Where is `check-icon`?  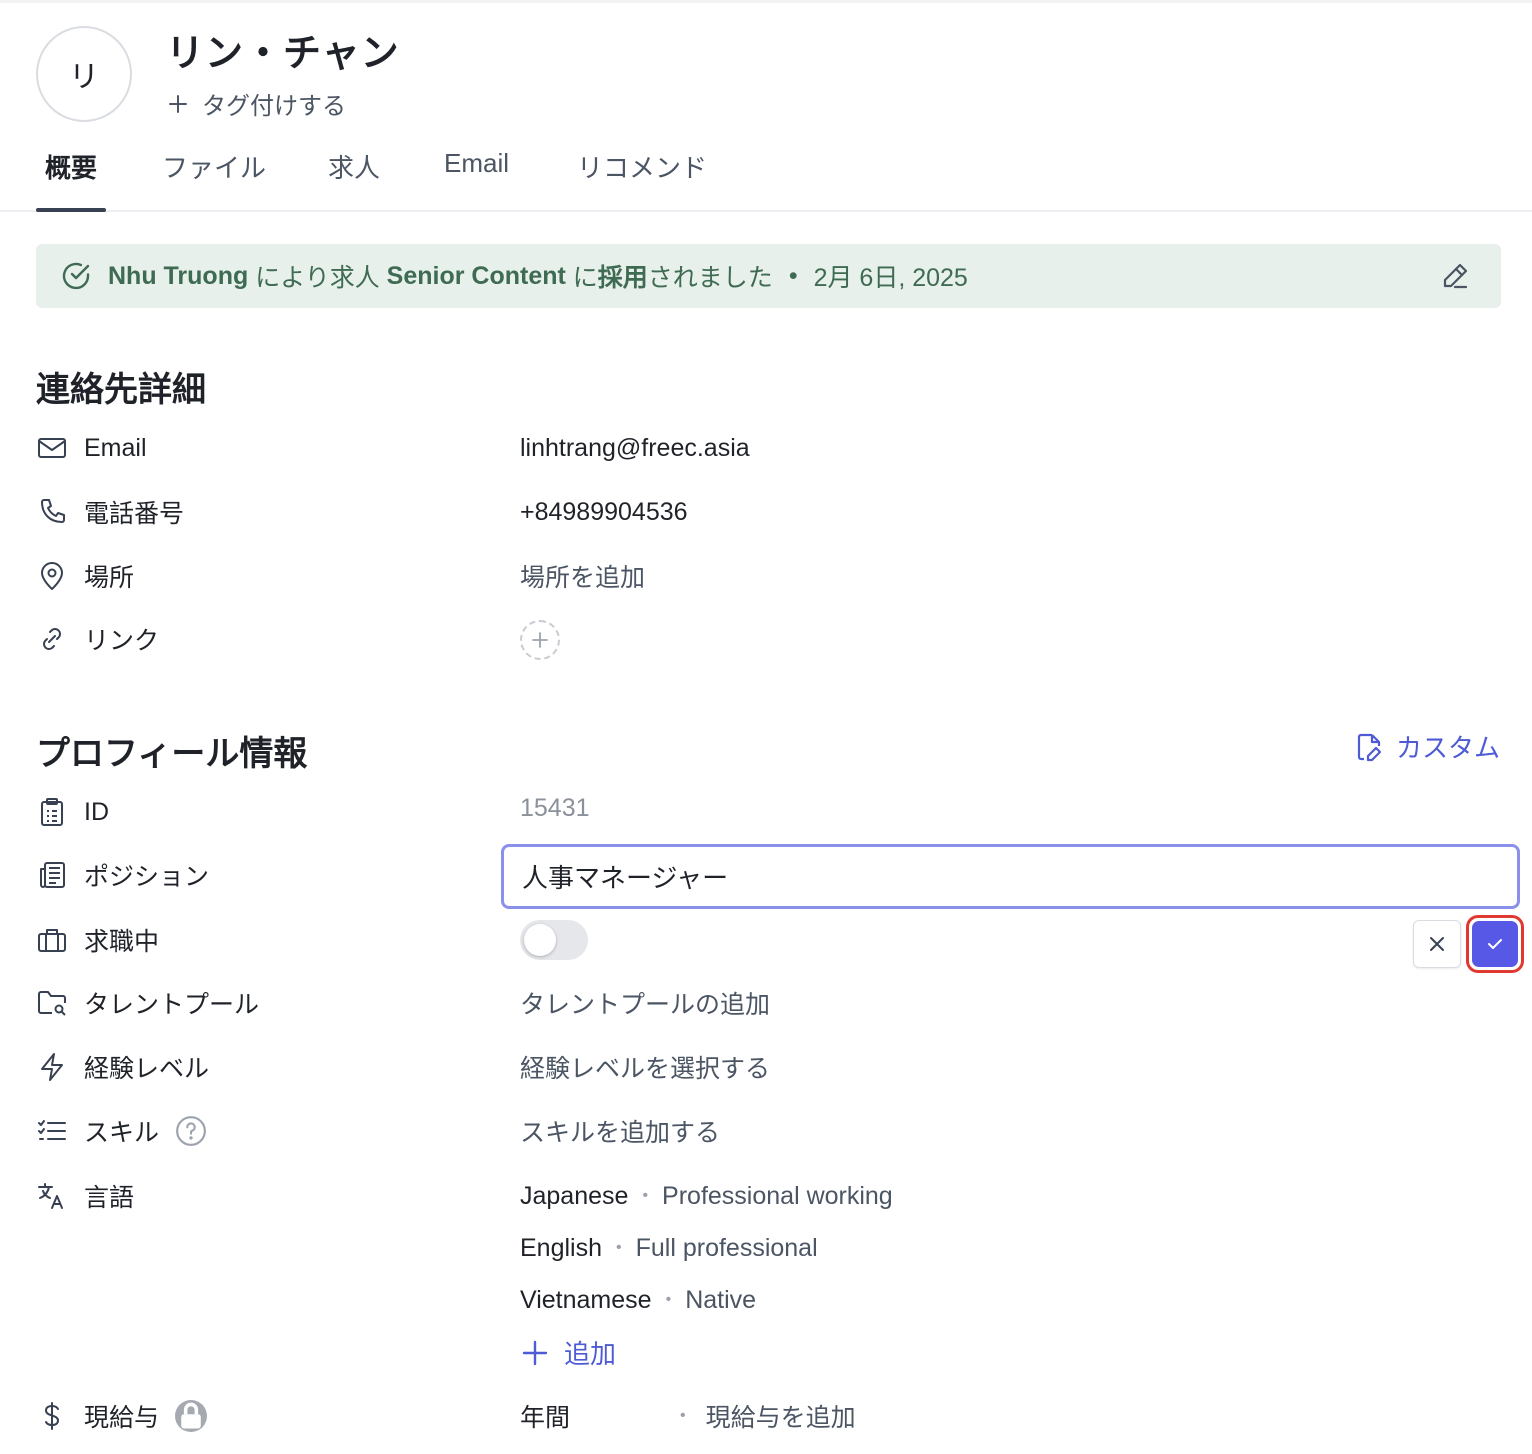 check-icon is located at coordinates (1495, 944).